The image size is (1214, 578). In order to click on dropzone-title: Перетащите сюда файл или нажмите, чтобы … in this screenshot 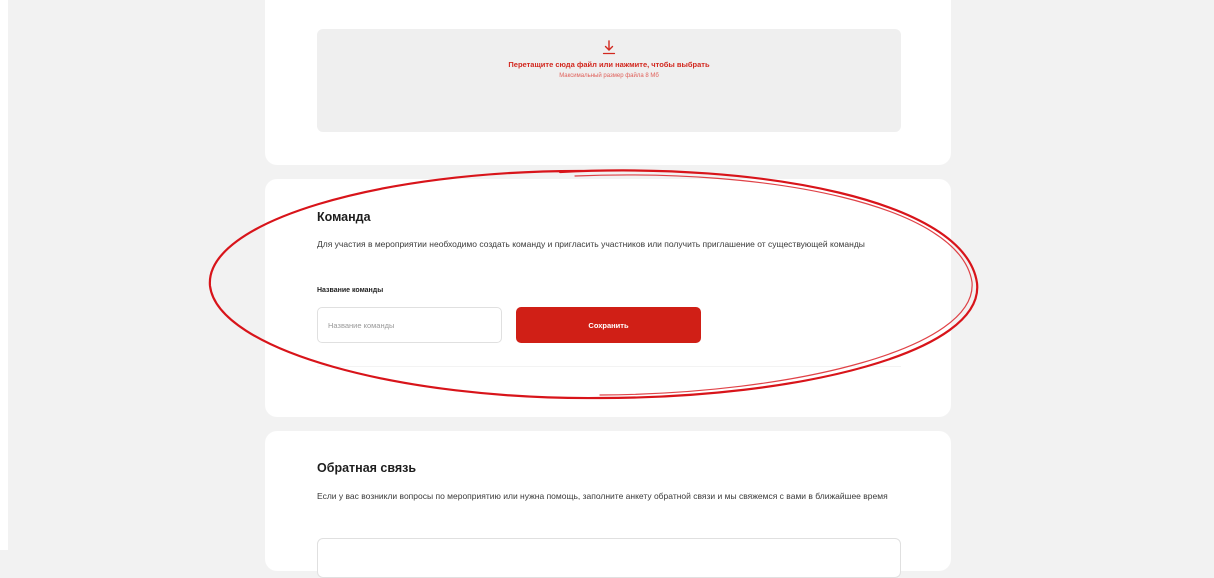, I will do `click(609, 64)`.